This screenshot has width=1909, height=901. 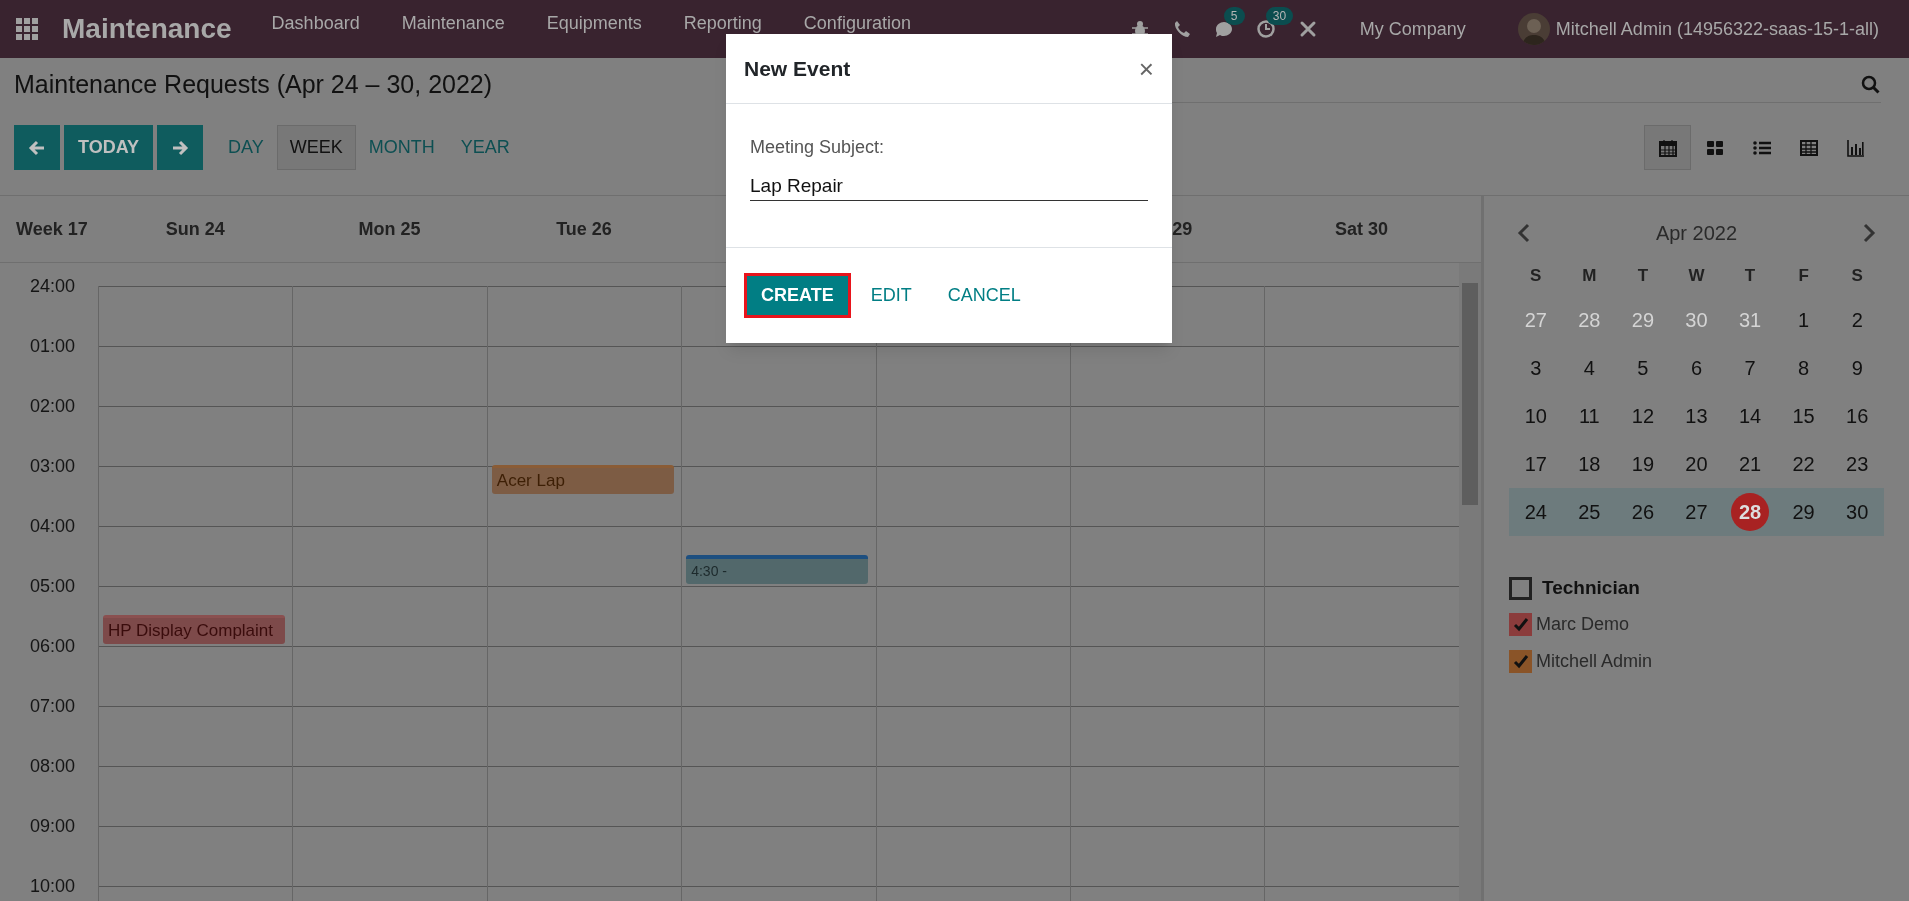 What do you see at coordinates (857, 23) in the screenshot?
I see `menu-item: Configuration` at bounding box center [857, 23].